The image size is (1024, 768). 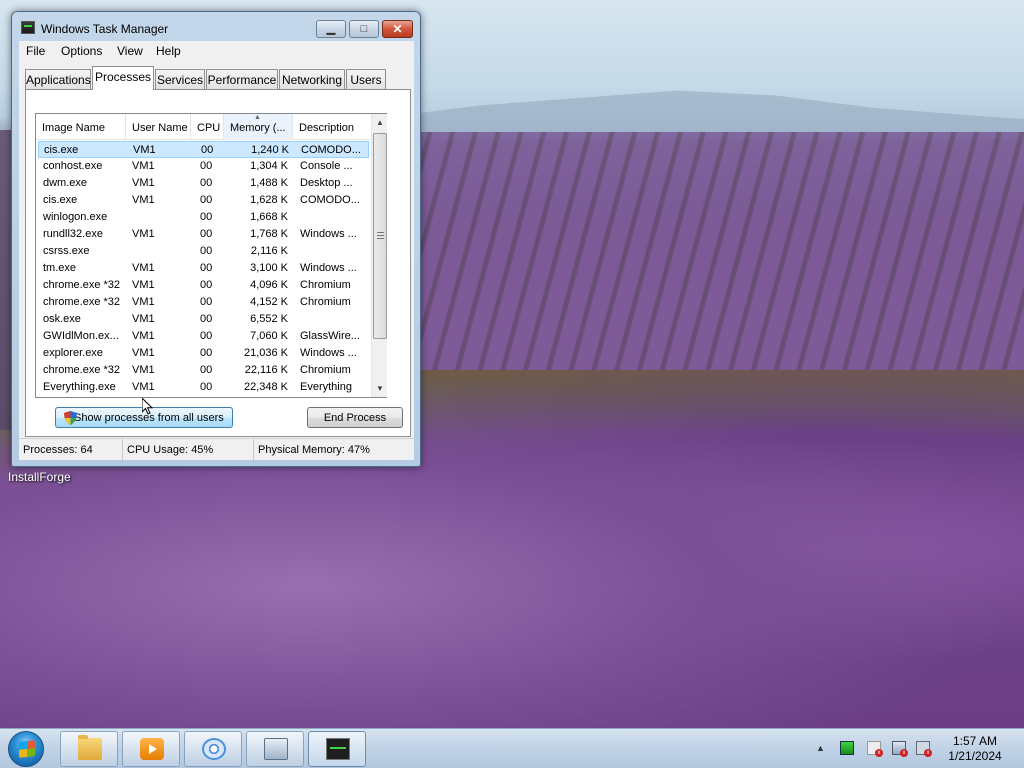 What do you see at coordinates (269, 336) in the screenshot?
I see `process-memory: 7,060 K` at bounding box center [269, 336].